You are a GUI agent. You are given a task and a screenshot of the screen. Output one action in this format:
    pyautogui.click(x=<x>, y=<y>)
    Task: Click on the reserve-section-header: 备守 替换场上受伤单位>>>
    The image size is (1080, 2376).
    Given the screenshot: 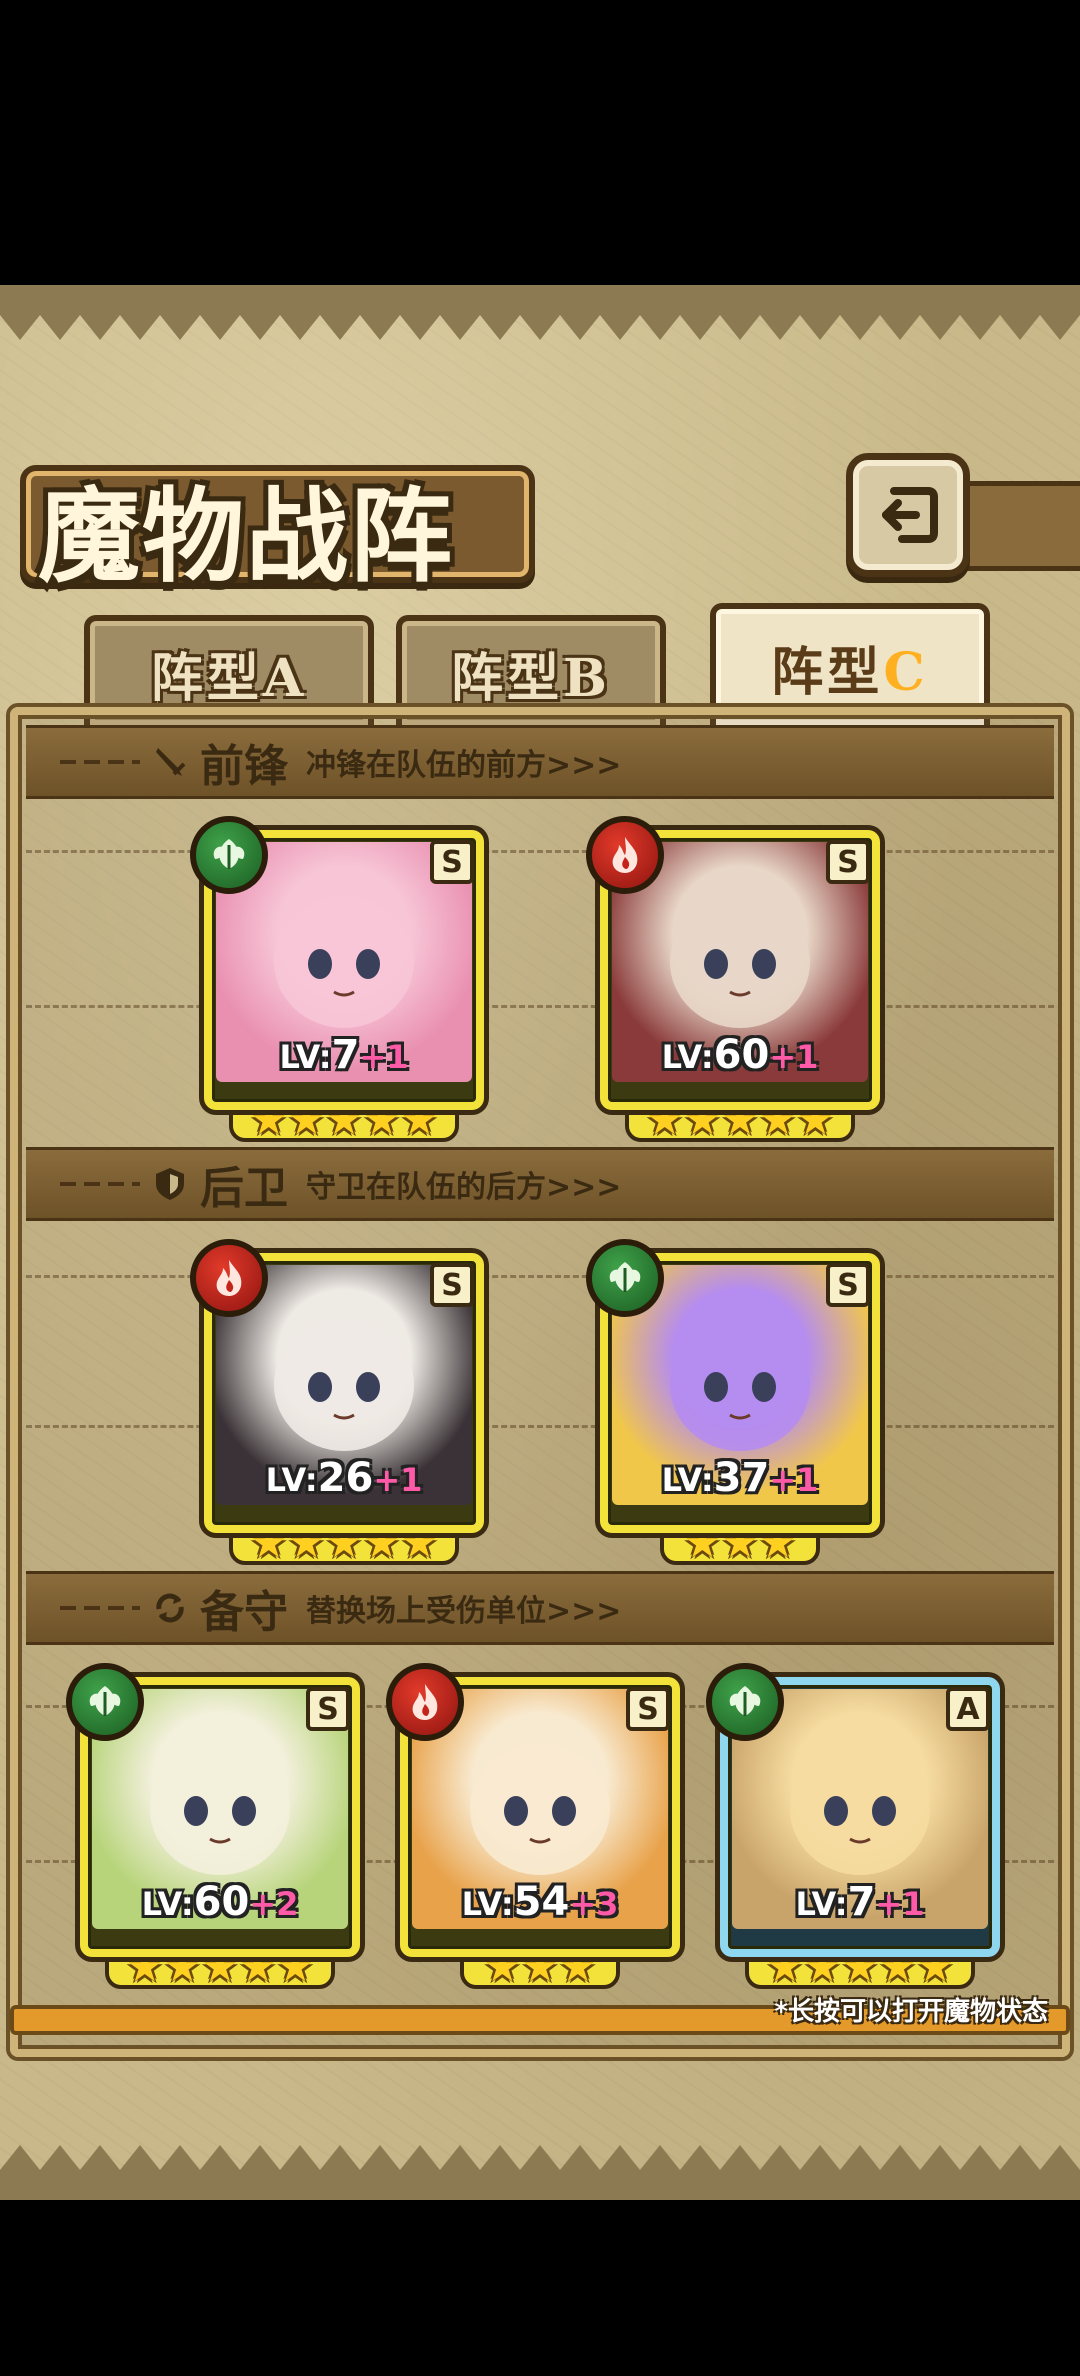 What is the action you would take?
    pyautogui.click(x=340, y=1608)
    